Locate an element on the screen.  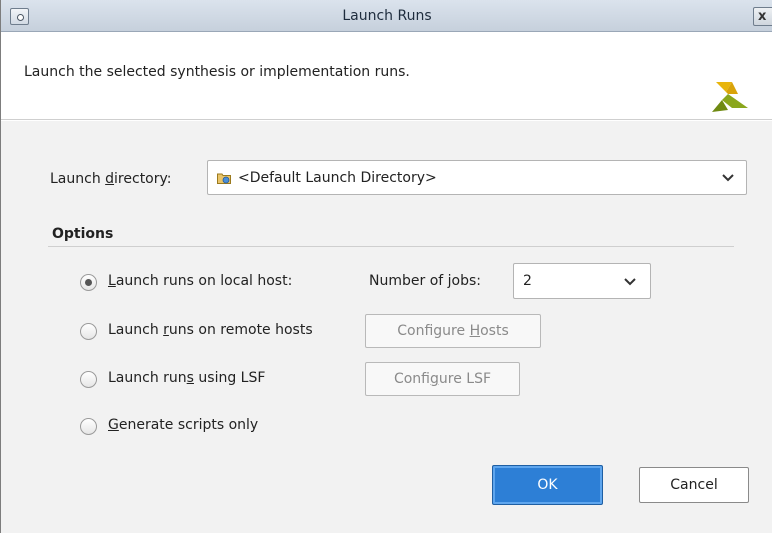
number-of-jobs-label: Number of jobs: is located at coordinates (425, 281).